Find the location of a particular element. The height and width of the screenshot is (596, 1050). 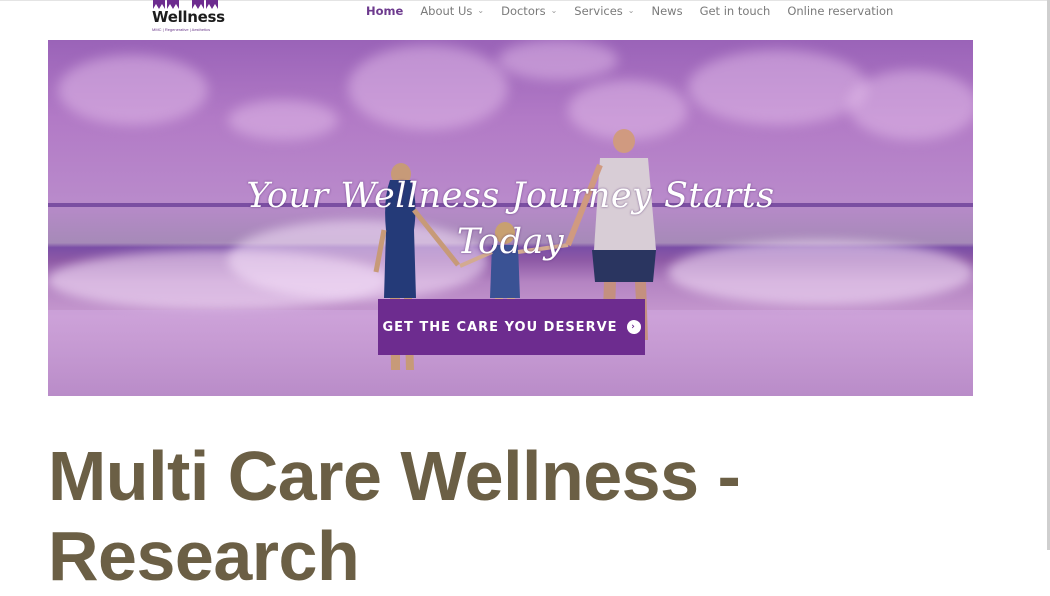

arrow-right-circle-icon: › is located at coordinates (633, 327).